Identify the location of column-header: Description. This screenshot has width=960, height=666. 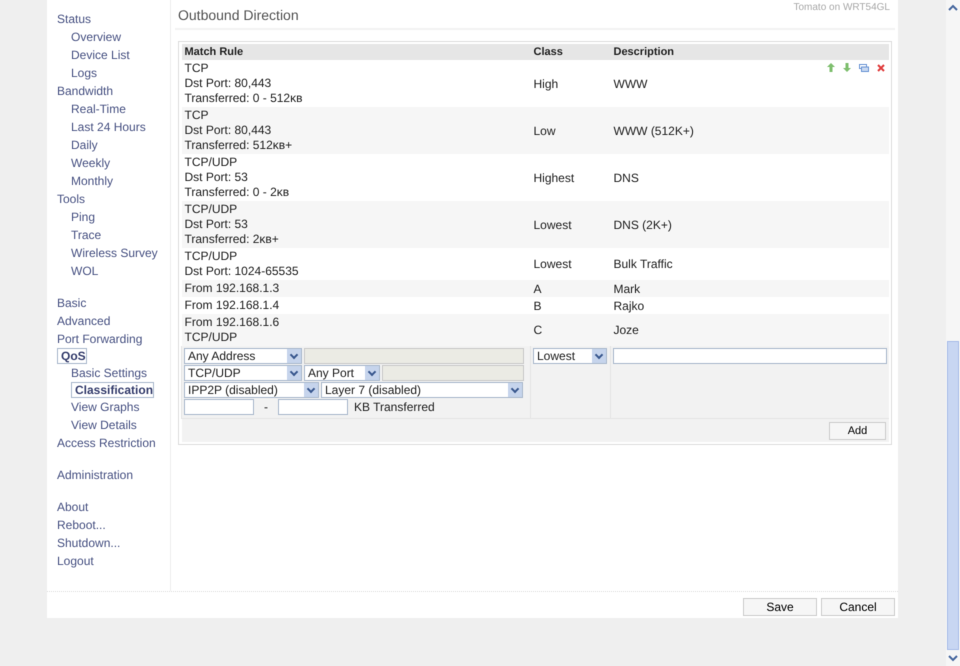
(749, 52).